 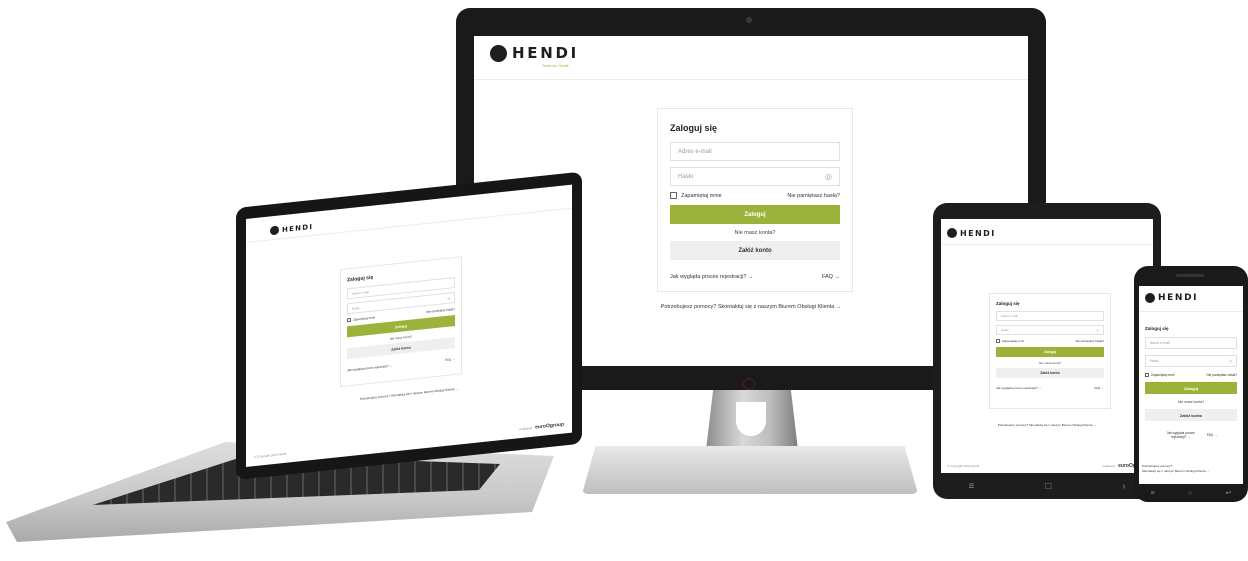 I want to click on monitor-camera, so click(x=749, y=20).